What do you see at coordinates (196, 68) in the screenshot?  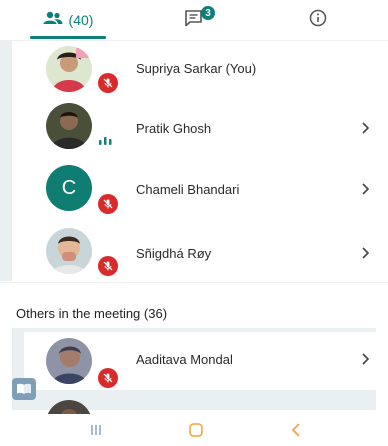 I see `participant-name: Supriya Sarkar (You)` at bounding box center [196, 68].